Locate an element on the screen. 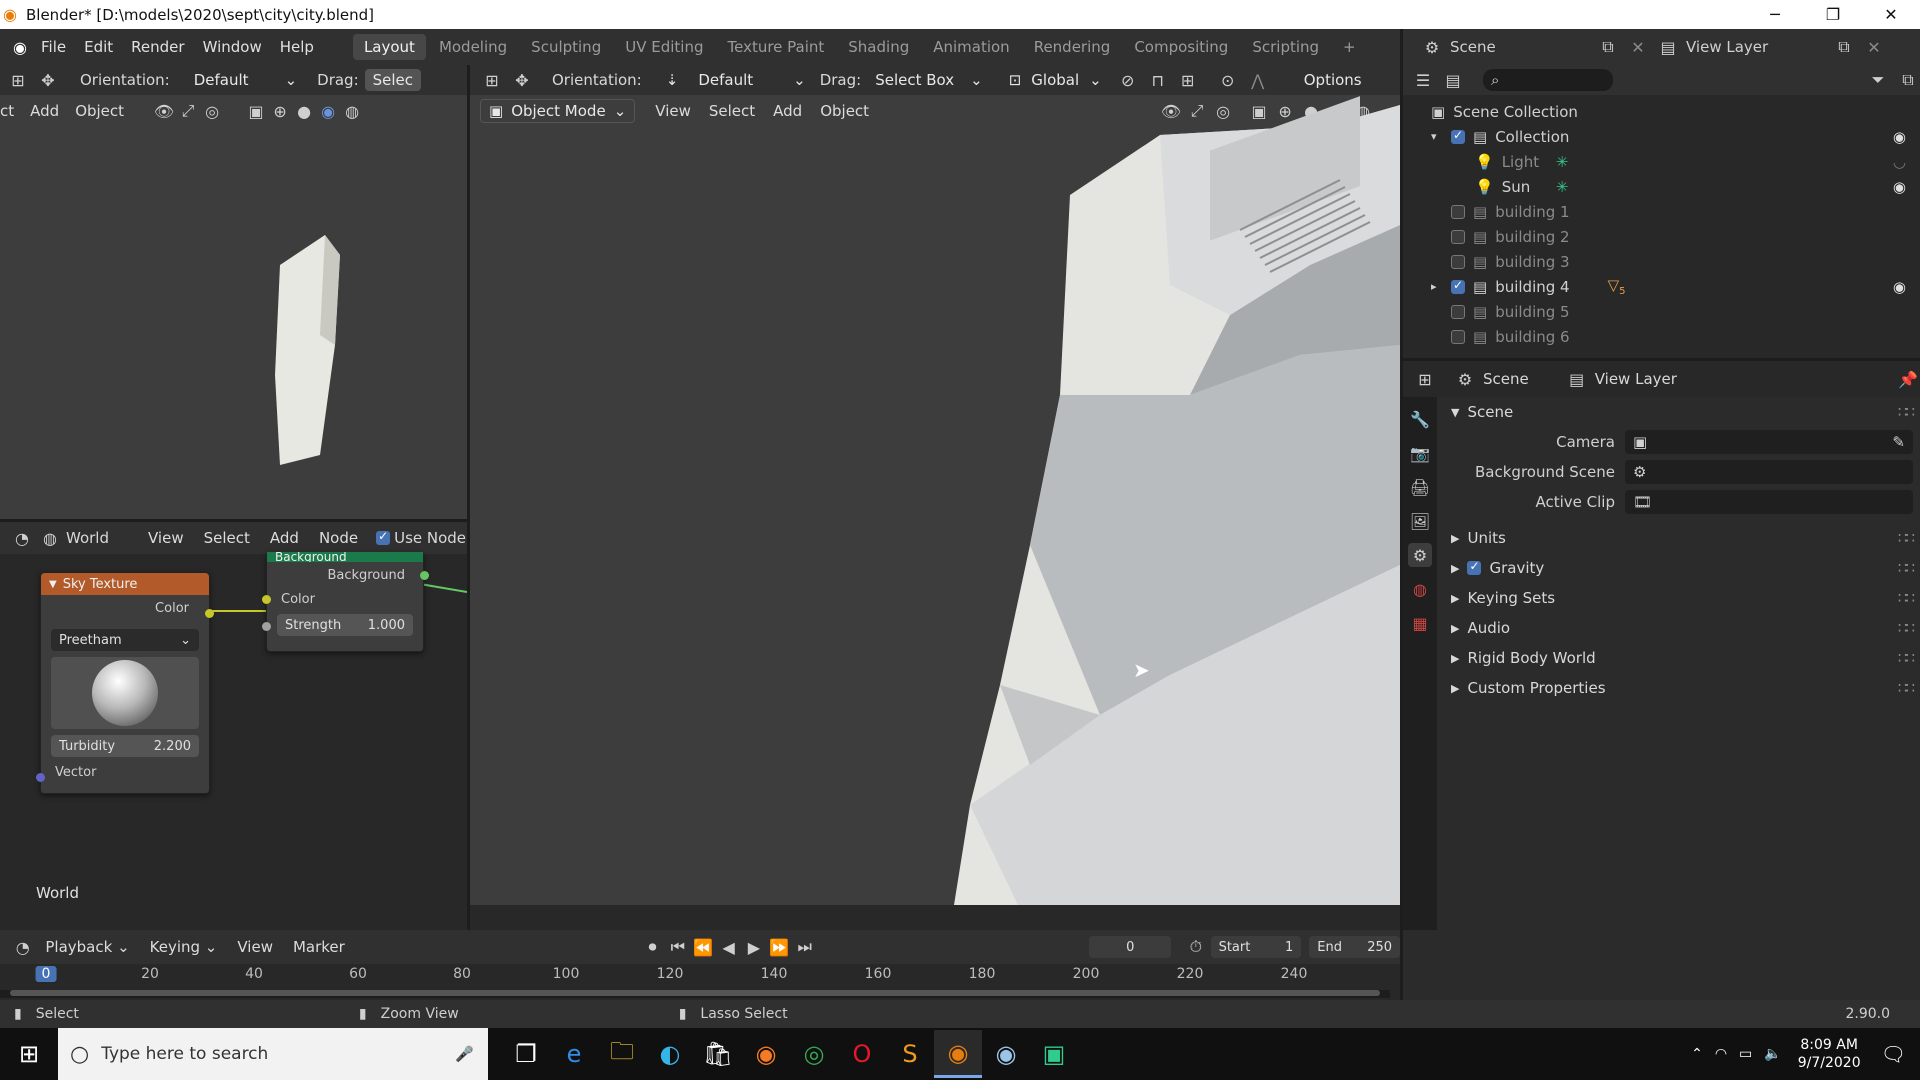 Image resolution: width=1920 pixels, height=1080 pixels. crumb-view-layer: View Layer is located at coordinates (1636, 379).